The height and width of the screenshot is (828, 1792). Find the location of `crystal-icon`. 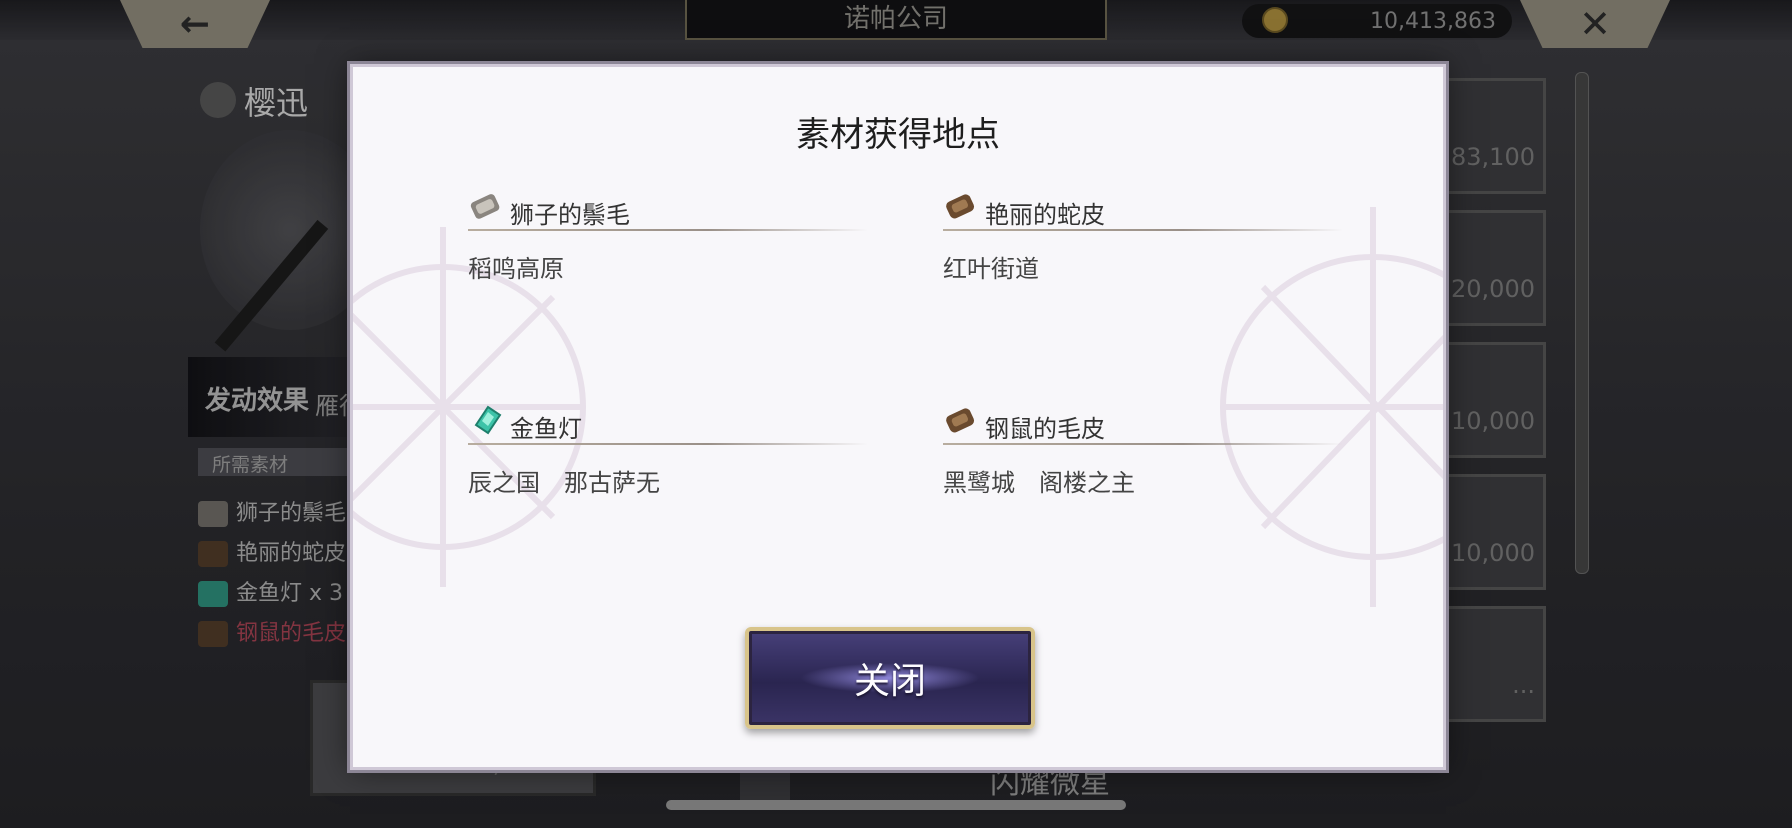

crystal-icon is located at coordinates (488, 420).